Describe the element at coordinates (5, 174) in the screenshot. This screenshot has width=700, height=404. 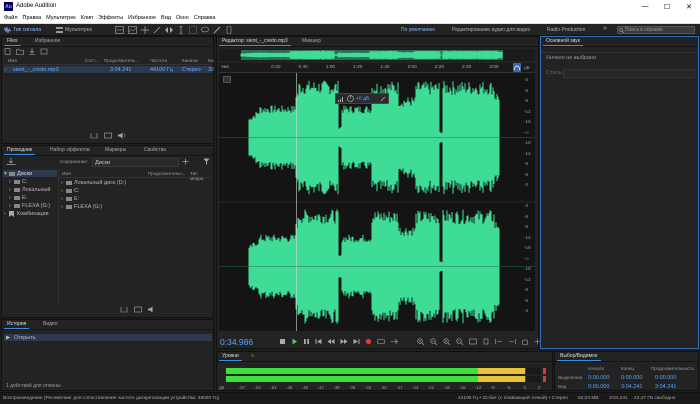
I see `tree-expand-icon: ▾` at that location.